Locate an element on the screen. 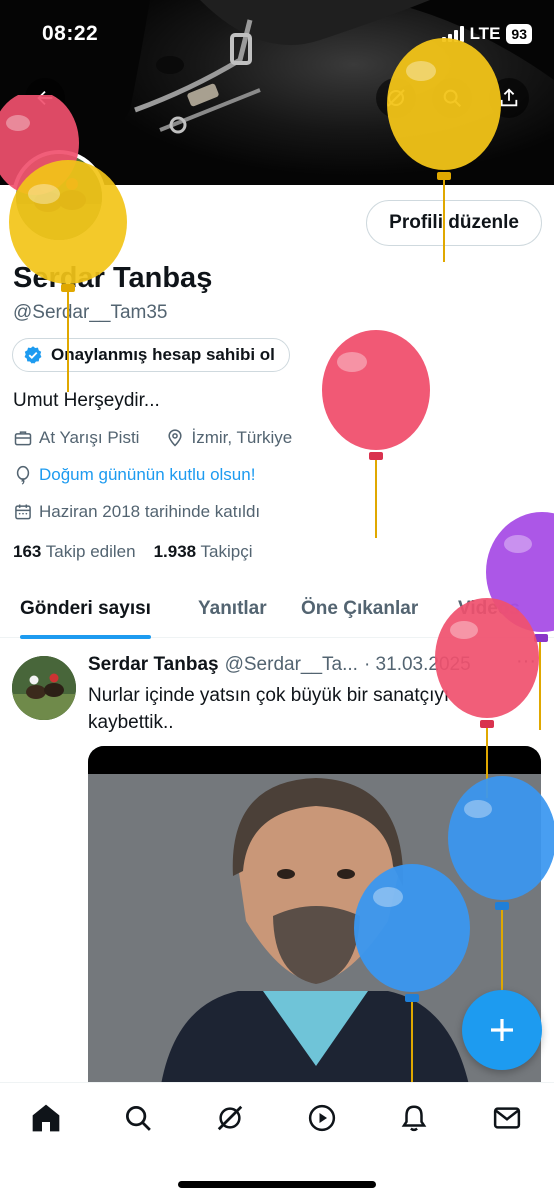  followers-link: 1.938 Takipçi is located at coordinates (203, 552).